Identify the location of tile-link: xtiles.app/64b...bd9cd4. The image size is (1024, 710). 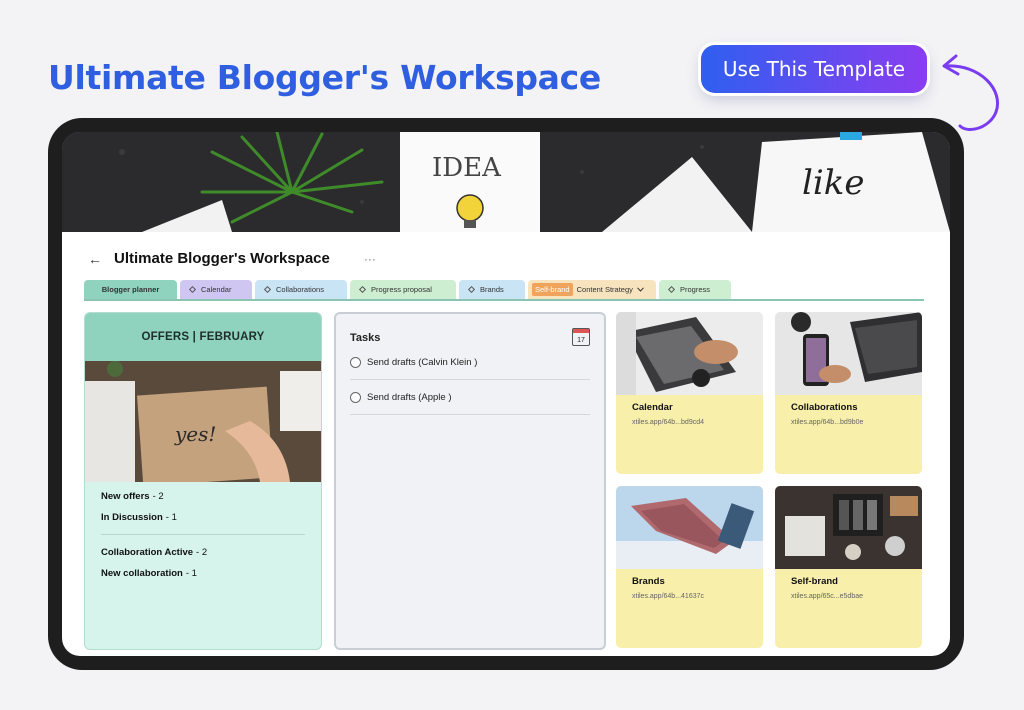
(697, 422).